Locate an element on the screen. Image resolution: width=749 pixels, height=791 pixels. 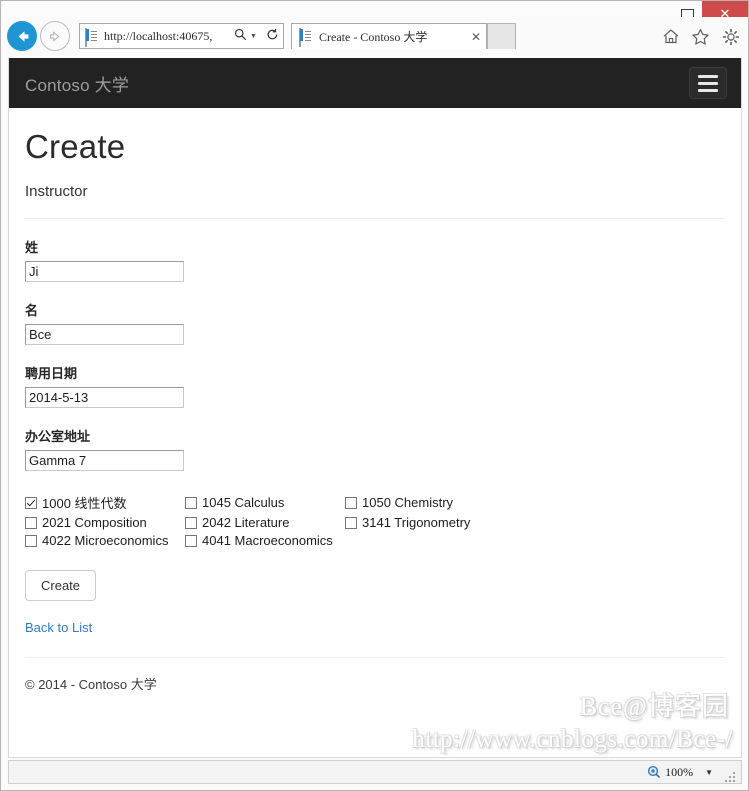
home-icon is located at coordinates (670, 36).